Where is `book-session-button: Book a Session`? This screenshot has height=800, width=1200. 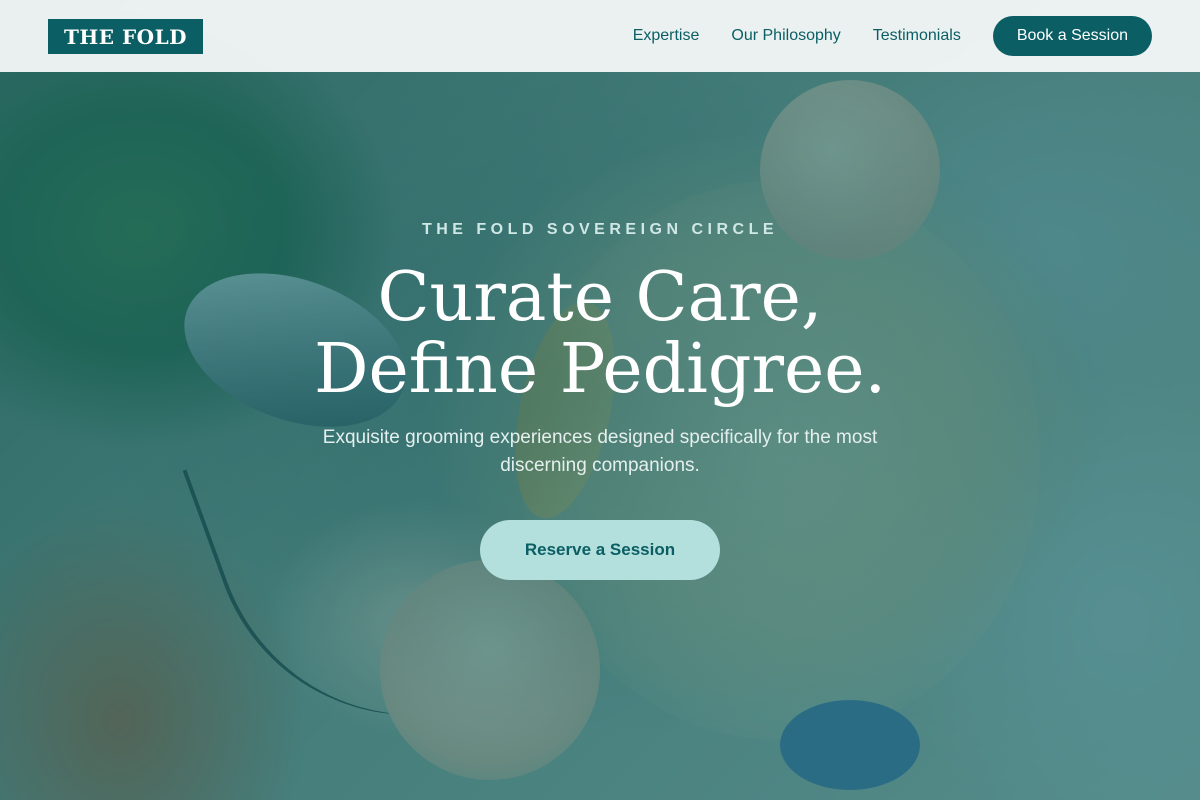 book-session-button: Book a Session is located at coordinates (1072, 36).